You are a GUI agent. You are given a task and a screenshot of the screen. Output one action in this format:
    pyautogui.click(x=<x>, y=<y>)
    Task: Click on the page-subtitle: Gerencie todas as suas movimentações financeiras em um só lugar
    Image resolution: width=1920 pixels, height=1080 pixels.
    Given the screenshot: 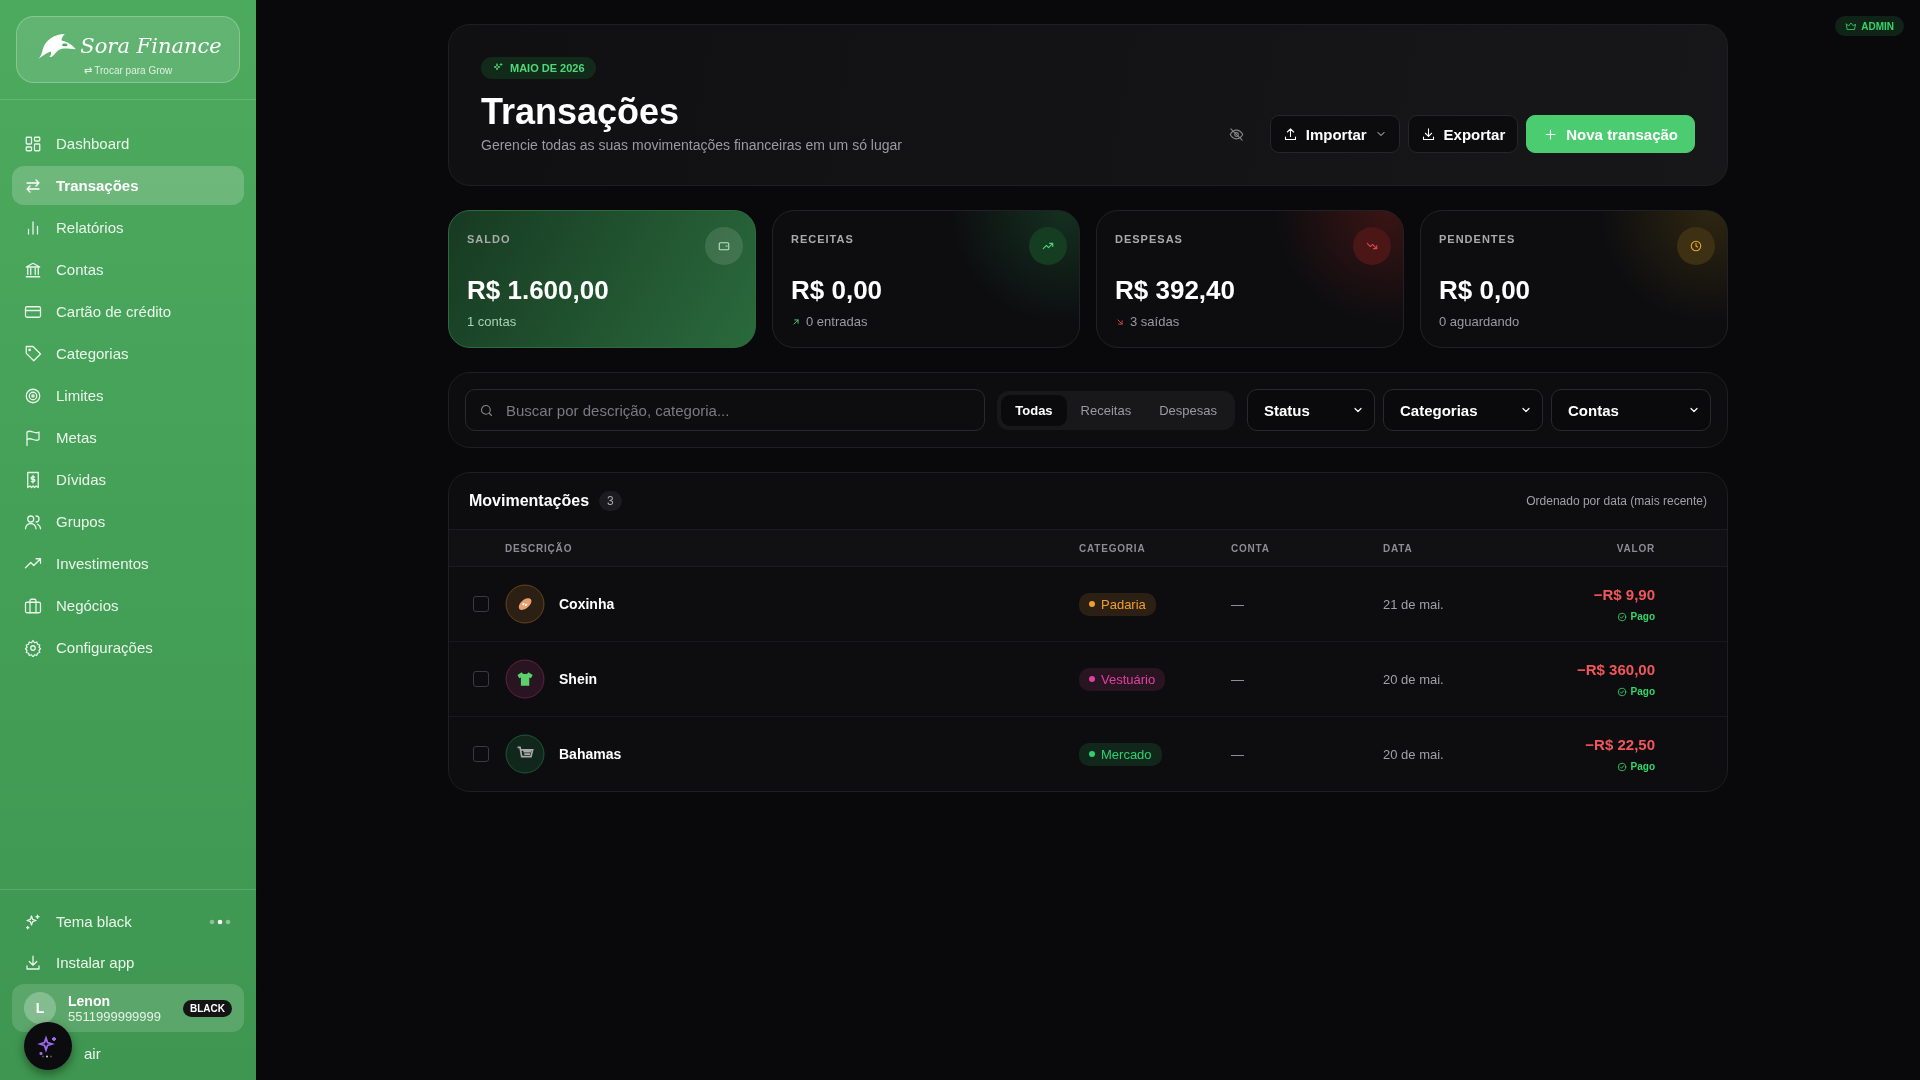 What is the action you would take?
    pyautogui.click(x=691, y=145)
    